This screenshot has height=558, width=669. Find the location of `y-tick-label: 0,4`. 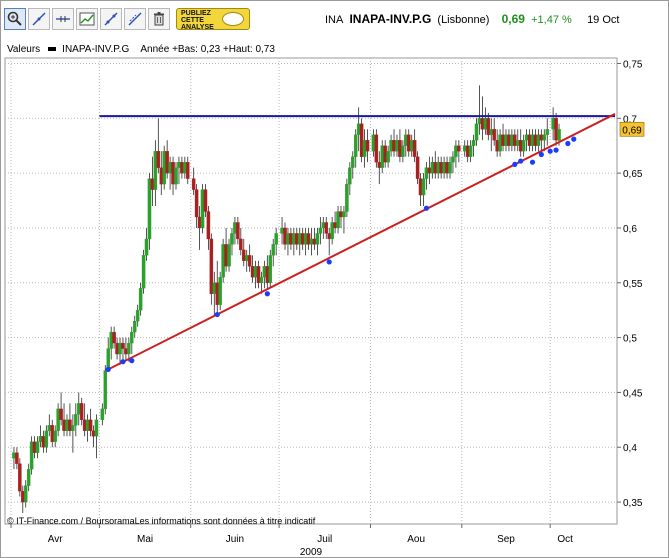

y-tick-label: 0,4 is located at coordinates (630, 448).